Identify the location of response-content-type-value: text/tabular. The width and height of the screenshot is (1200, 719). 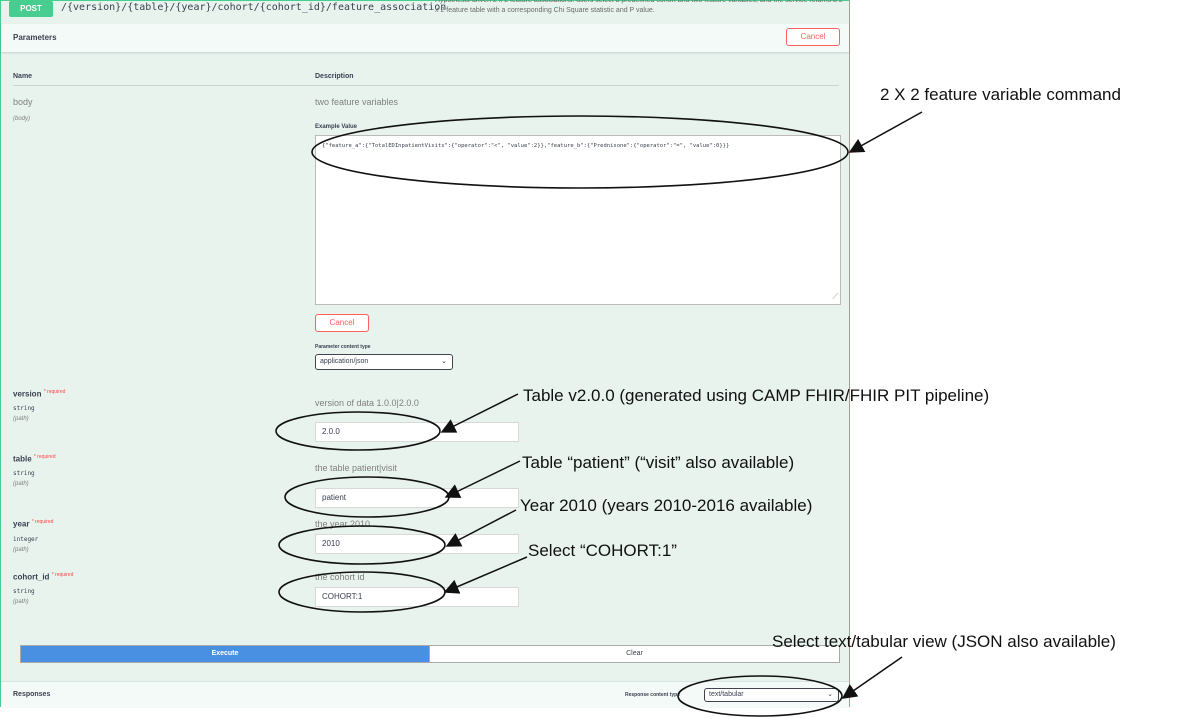
(726, 694).